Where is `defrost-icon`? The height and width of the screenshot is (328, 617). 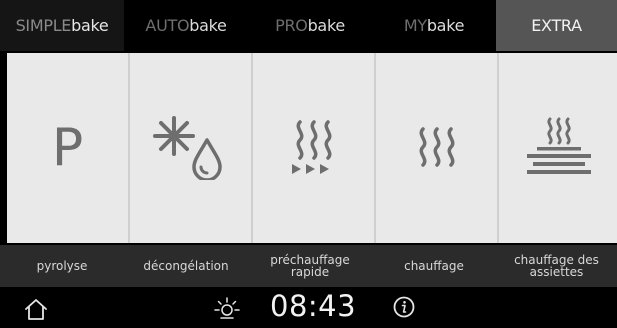
defrost-icon is located at coordinates (187, 148).